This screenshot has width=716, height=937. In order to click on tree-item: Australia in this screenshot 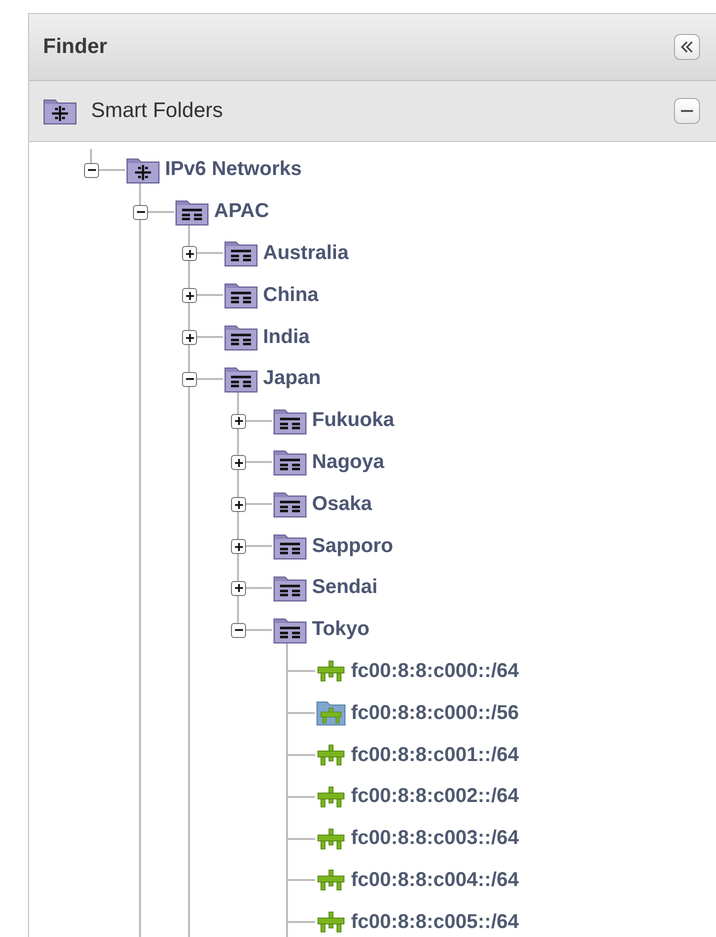, I will do `click(306, 253)`.